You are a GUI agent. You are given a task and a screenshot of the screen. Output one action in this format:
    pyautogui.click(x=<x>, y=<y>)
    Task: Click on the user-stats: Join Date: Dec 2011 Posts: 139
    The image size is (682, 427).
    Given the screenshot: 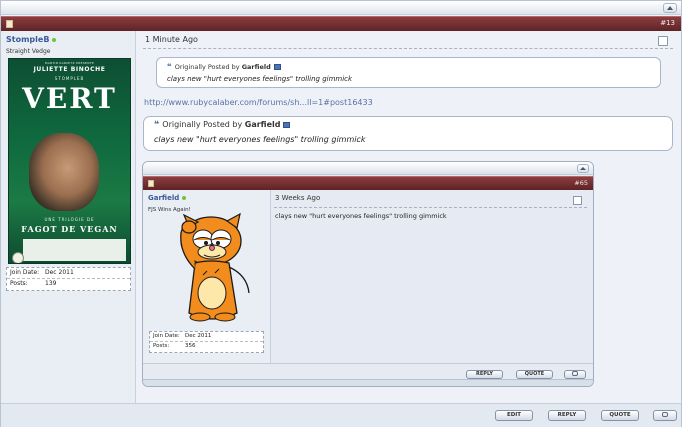 What is the action you would take?
    pyautogui.click(x=68, y=279)
    